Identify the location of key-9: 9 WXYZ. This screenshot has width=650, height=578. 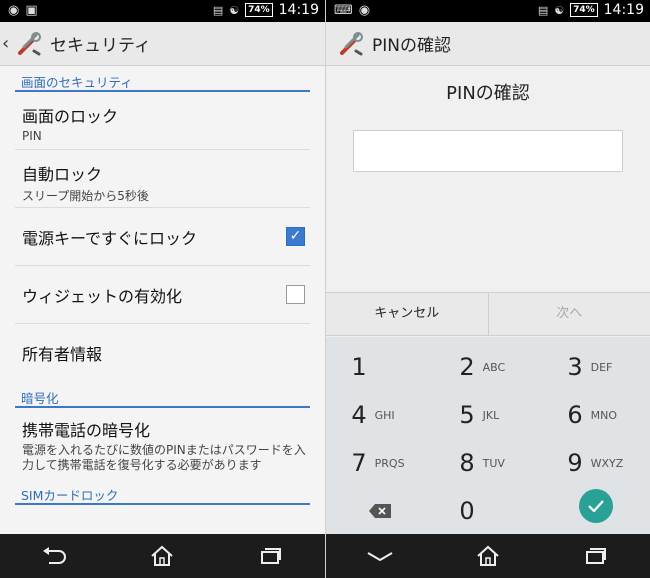
(596, 463).